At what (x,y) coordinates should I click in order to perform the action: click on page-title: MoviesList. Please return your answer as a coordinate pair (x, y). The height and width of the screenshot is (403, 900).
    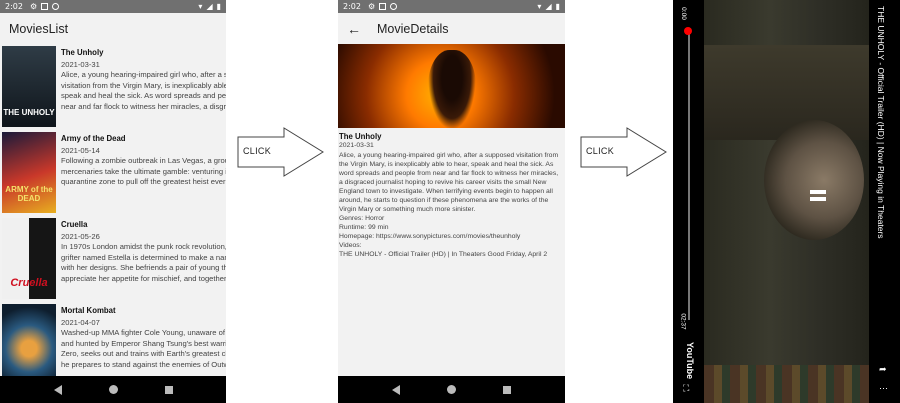
    Looking at the image, I should click on (39, 28).